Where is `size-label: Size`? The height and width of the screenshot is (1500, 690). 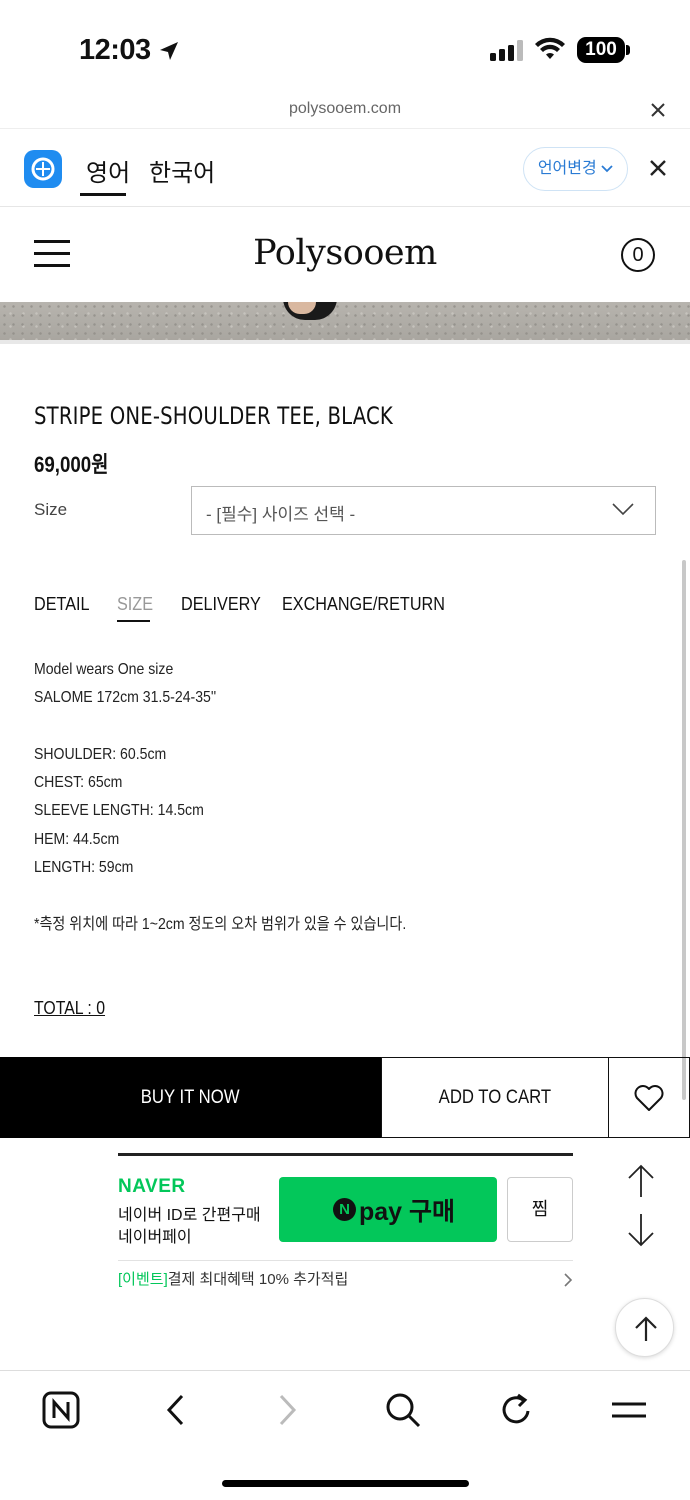 size-label: Size is located at coordinates (51, 509).